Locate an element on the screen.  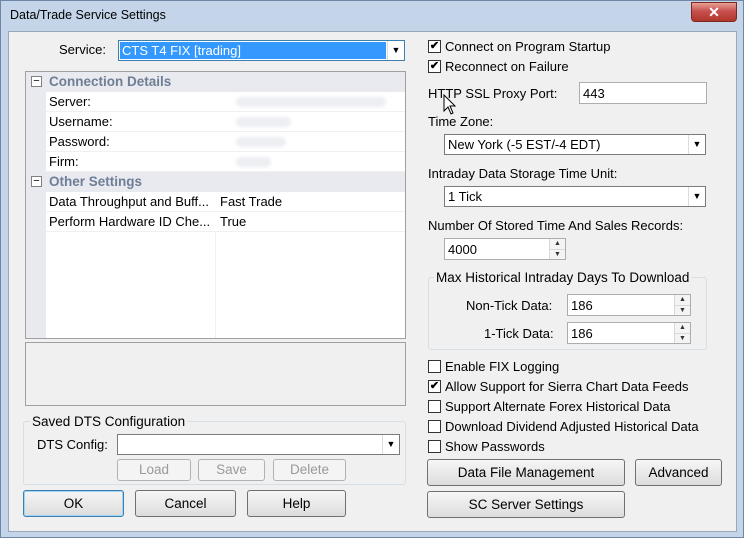
grid-column-divider is located at coordinates (215, 285).